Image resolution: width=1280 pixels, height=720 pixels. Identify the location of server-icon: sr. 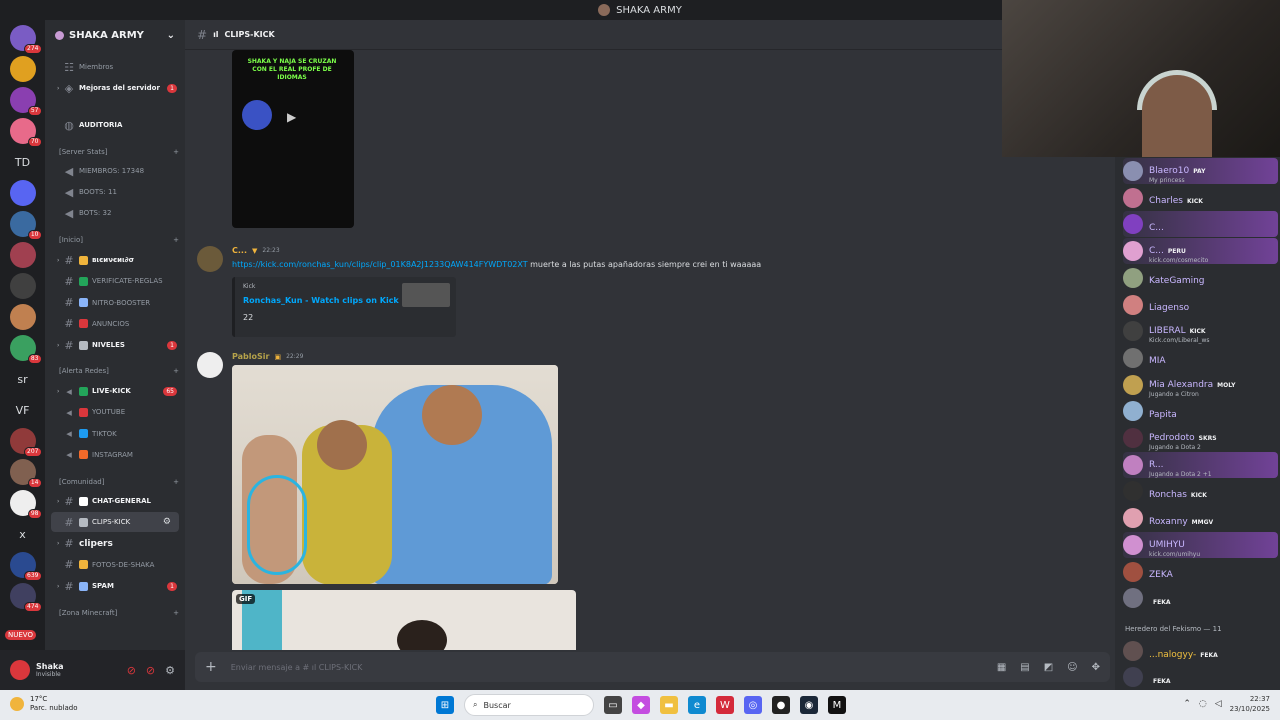
(23, 379).